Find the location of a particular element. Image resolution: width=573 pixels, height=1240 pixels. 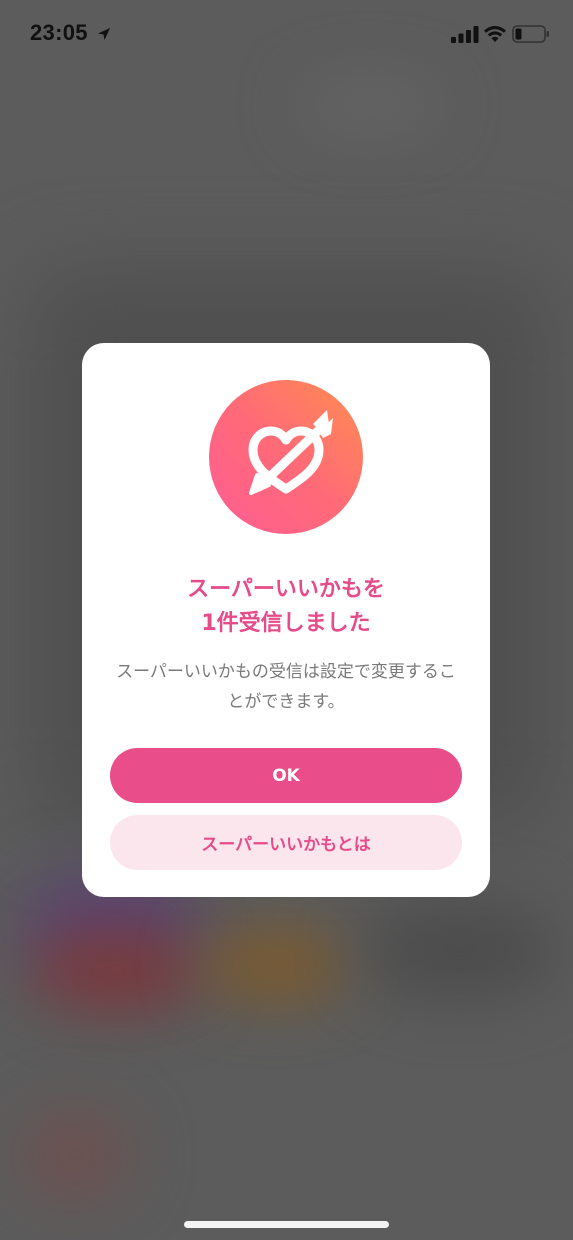

status-bar: 23:05 is located at coordinates (286, 33).